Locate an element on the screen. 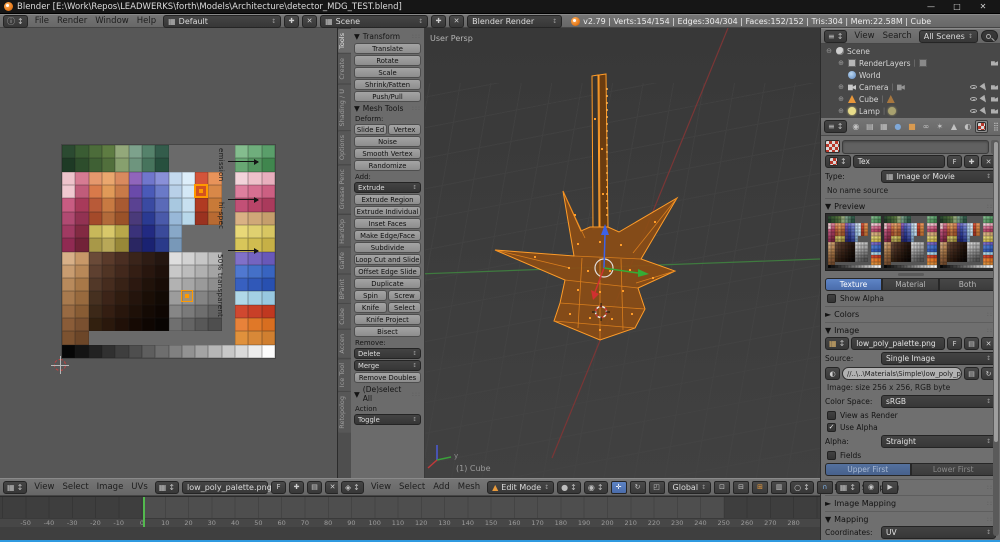  image-mapping-panel-header: ► Image Mapping::: is located at coordinates (910, 501).